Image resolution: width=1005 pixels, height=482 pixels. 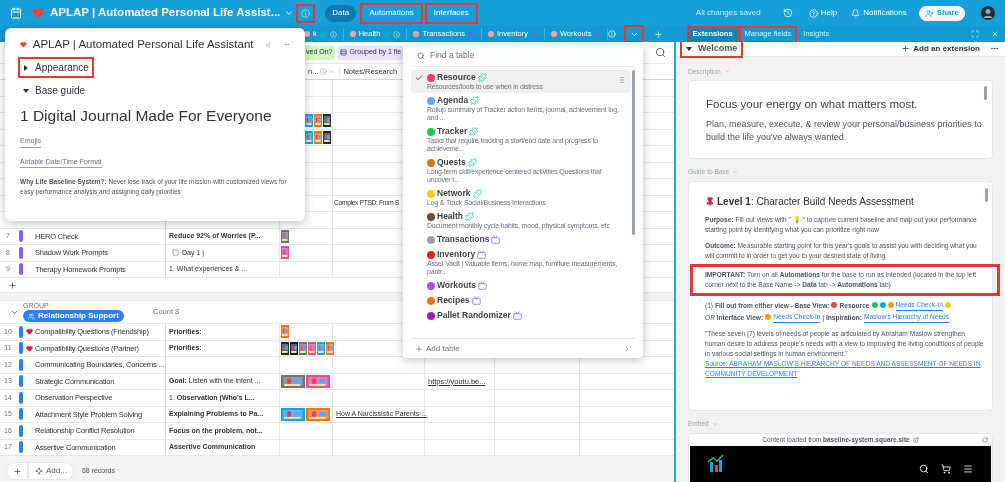 I want to click on table-name: Workouts, so click(x=457, y=285).